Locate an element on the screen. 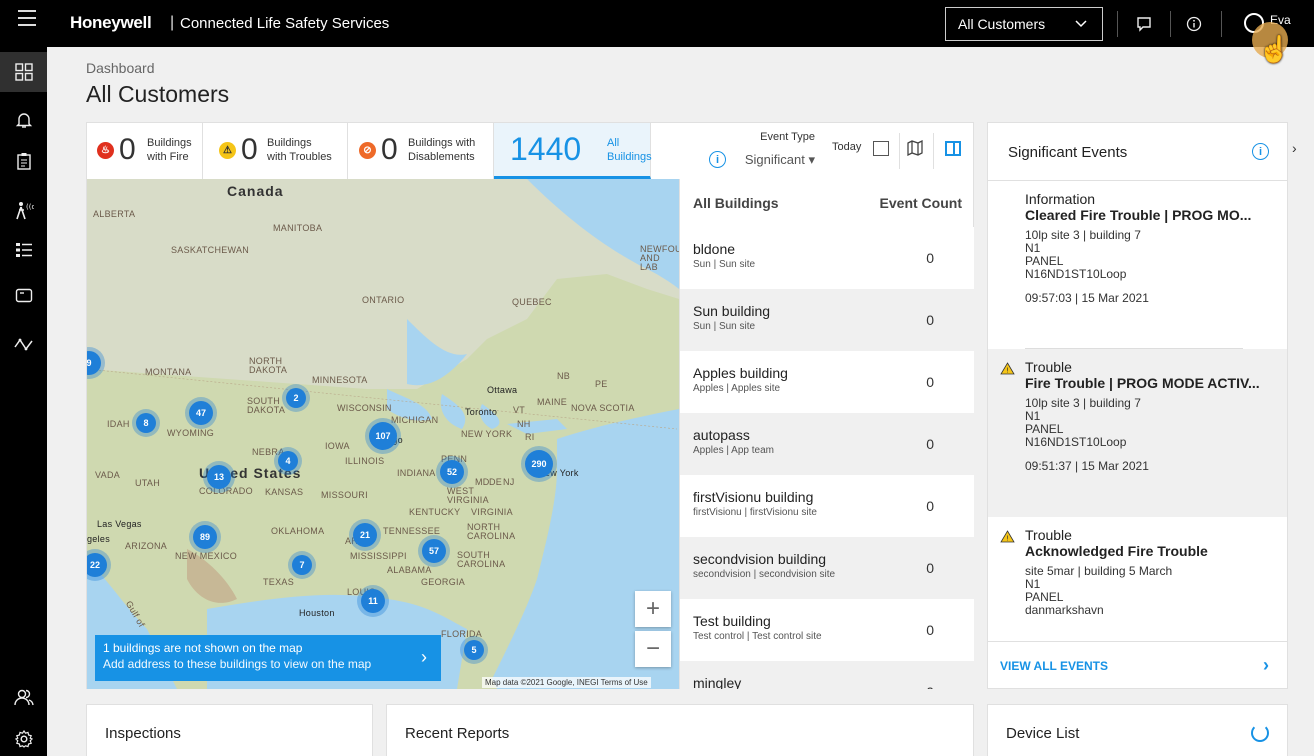  today-label: Today is located at coordinates (847, 147).